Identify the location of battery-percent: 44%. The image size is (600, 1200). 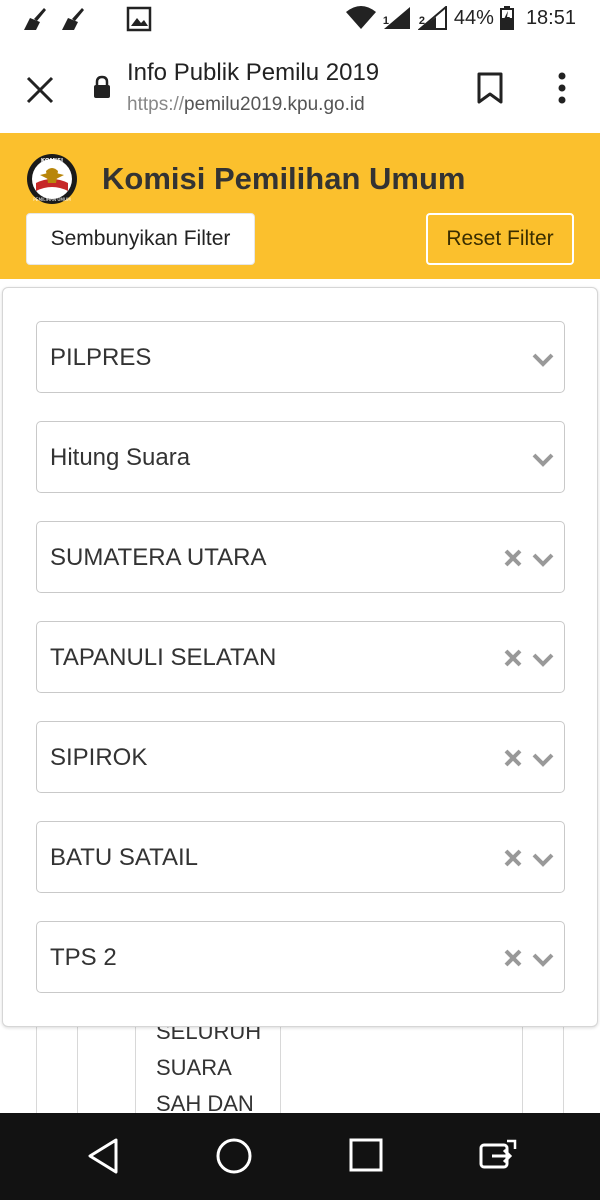
(473, 17).